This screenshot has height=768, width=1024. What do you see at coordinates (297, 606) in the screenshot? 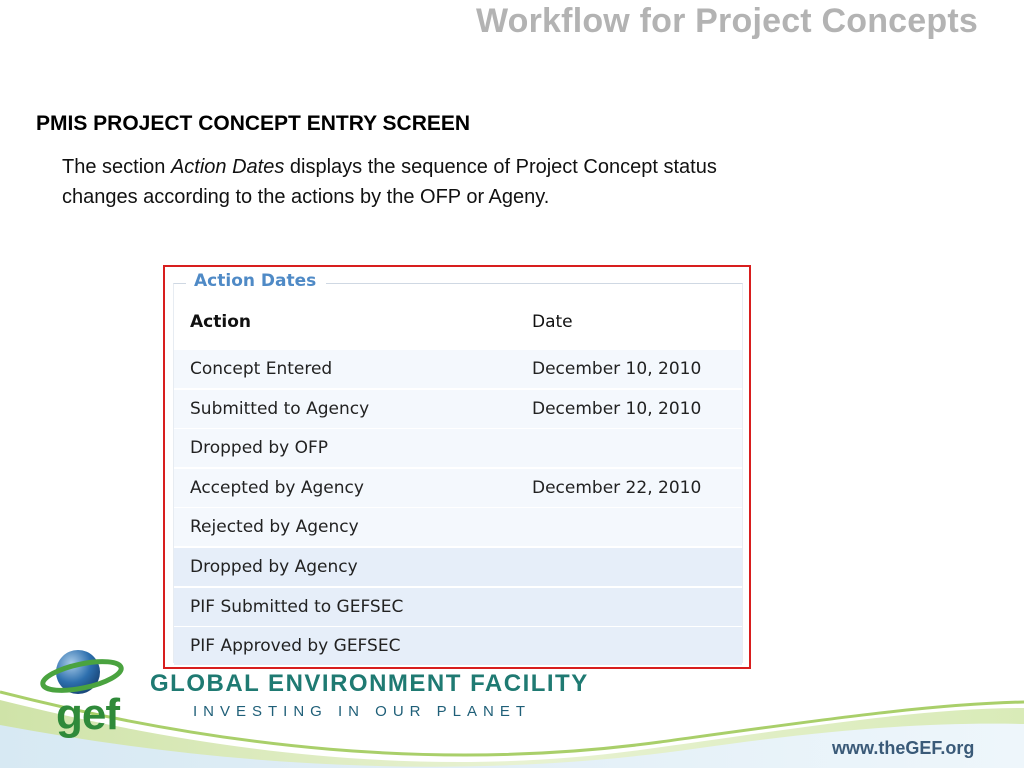
I see `action-cell: PIF Submitted to GEFSEC` at bounding box center [297, 606].